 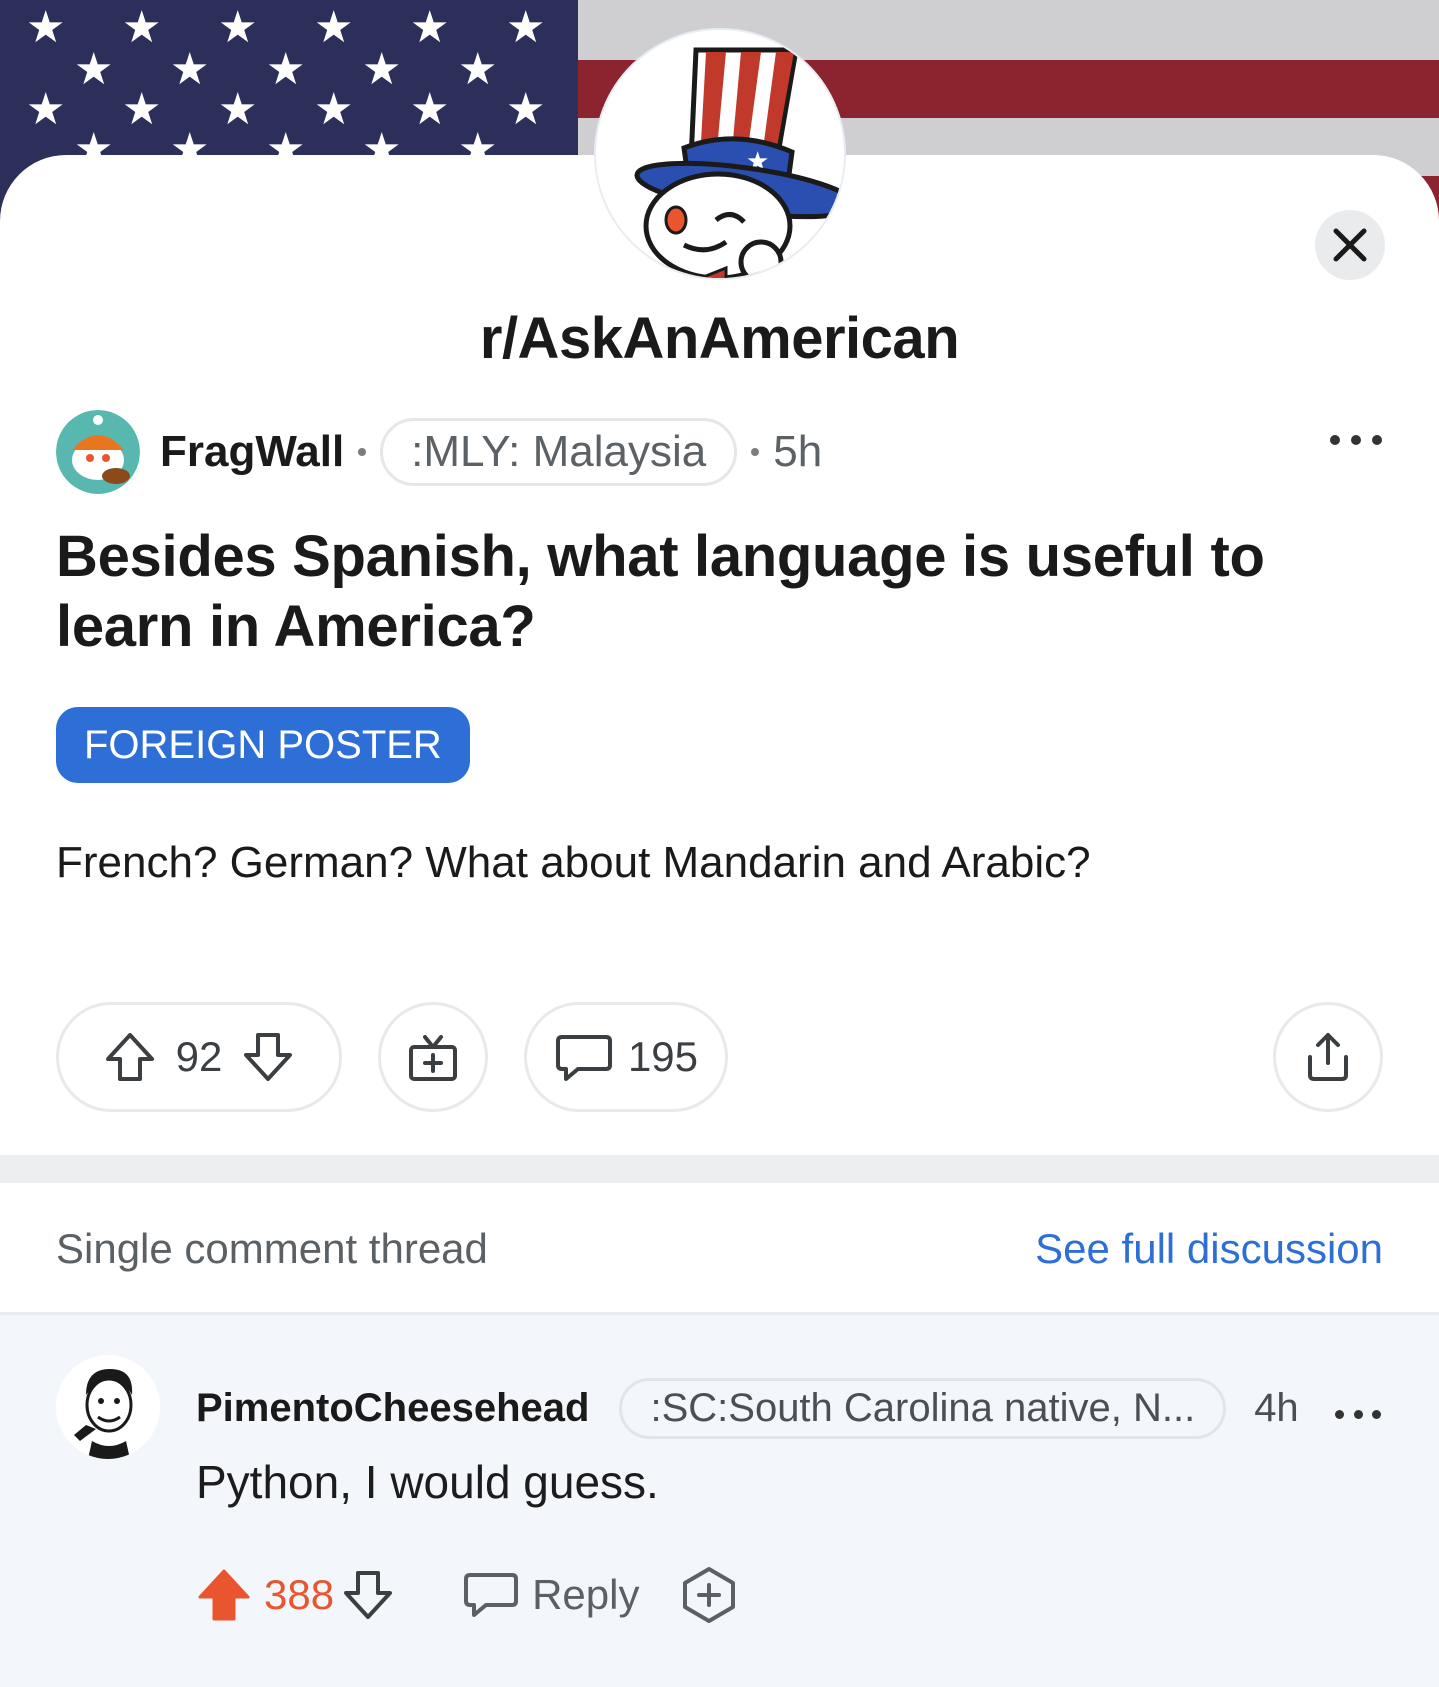 I want to click on comment-actions: 388 Reply, so click(x=467, y=1595).